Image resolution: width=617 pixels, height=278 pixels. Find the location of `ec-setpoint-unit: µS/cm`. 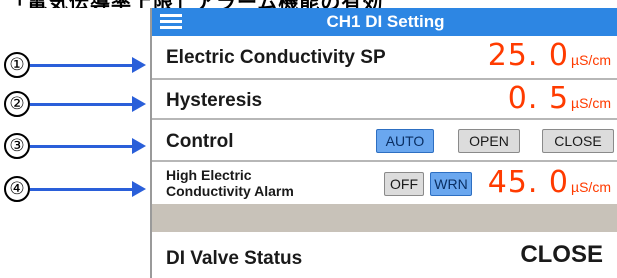

ec-setpoint-unit: µS/cm is located at coordinates (591, 60).